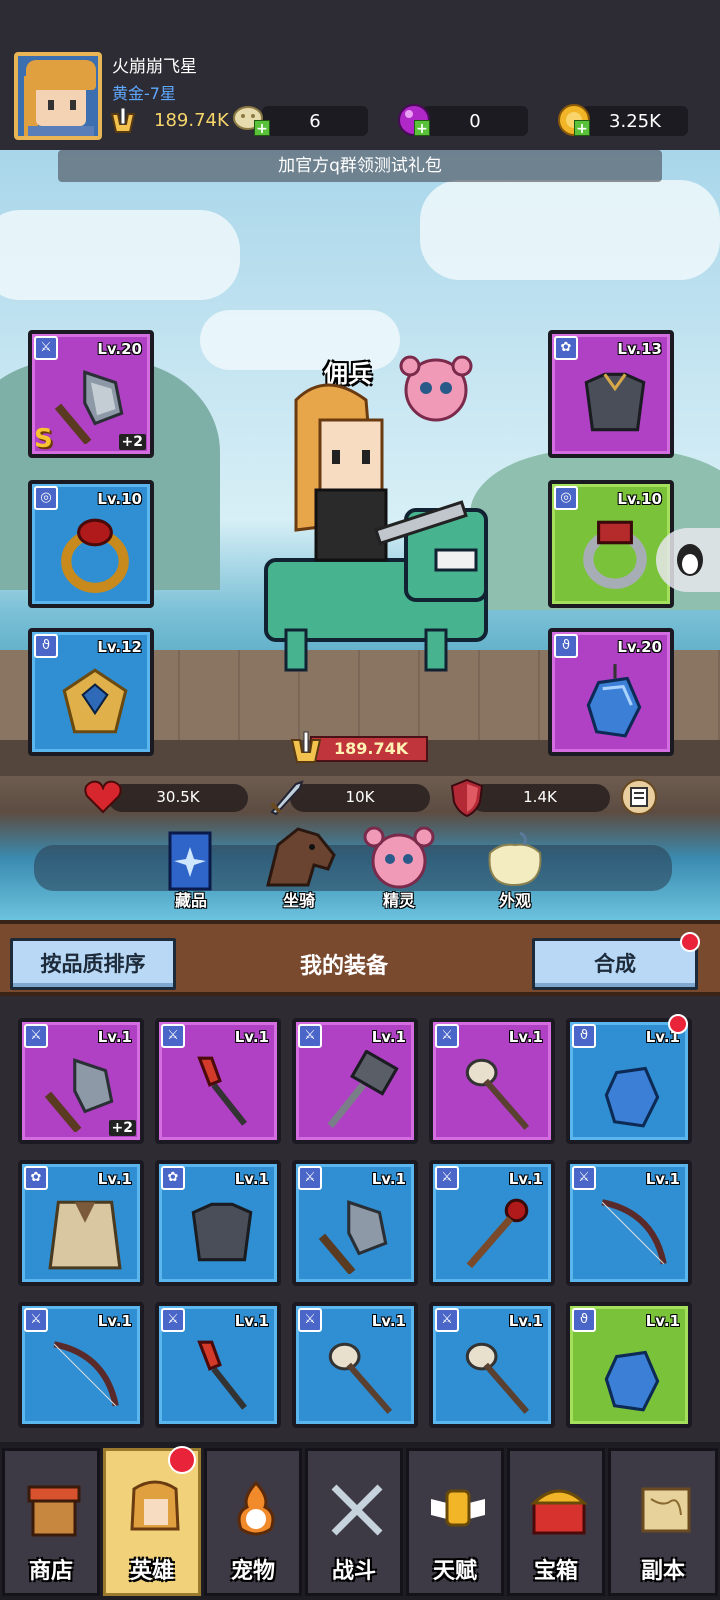 The width and height of the screenshot is (720, 1600). What do you see at coordinates (262, 128) in the screenshot?
I see `add-bones-button: +` at bounding box center [262, 128].